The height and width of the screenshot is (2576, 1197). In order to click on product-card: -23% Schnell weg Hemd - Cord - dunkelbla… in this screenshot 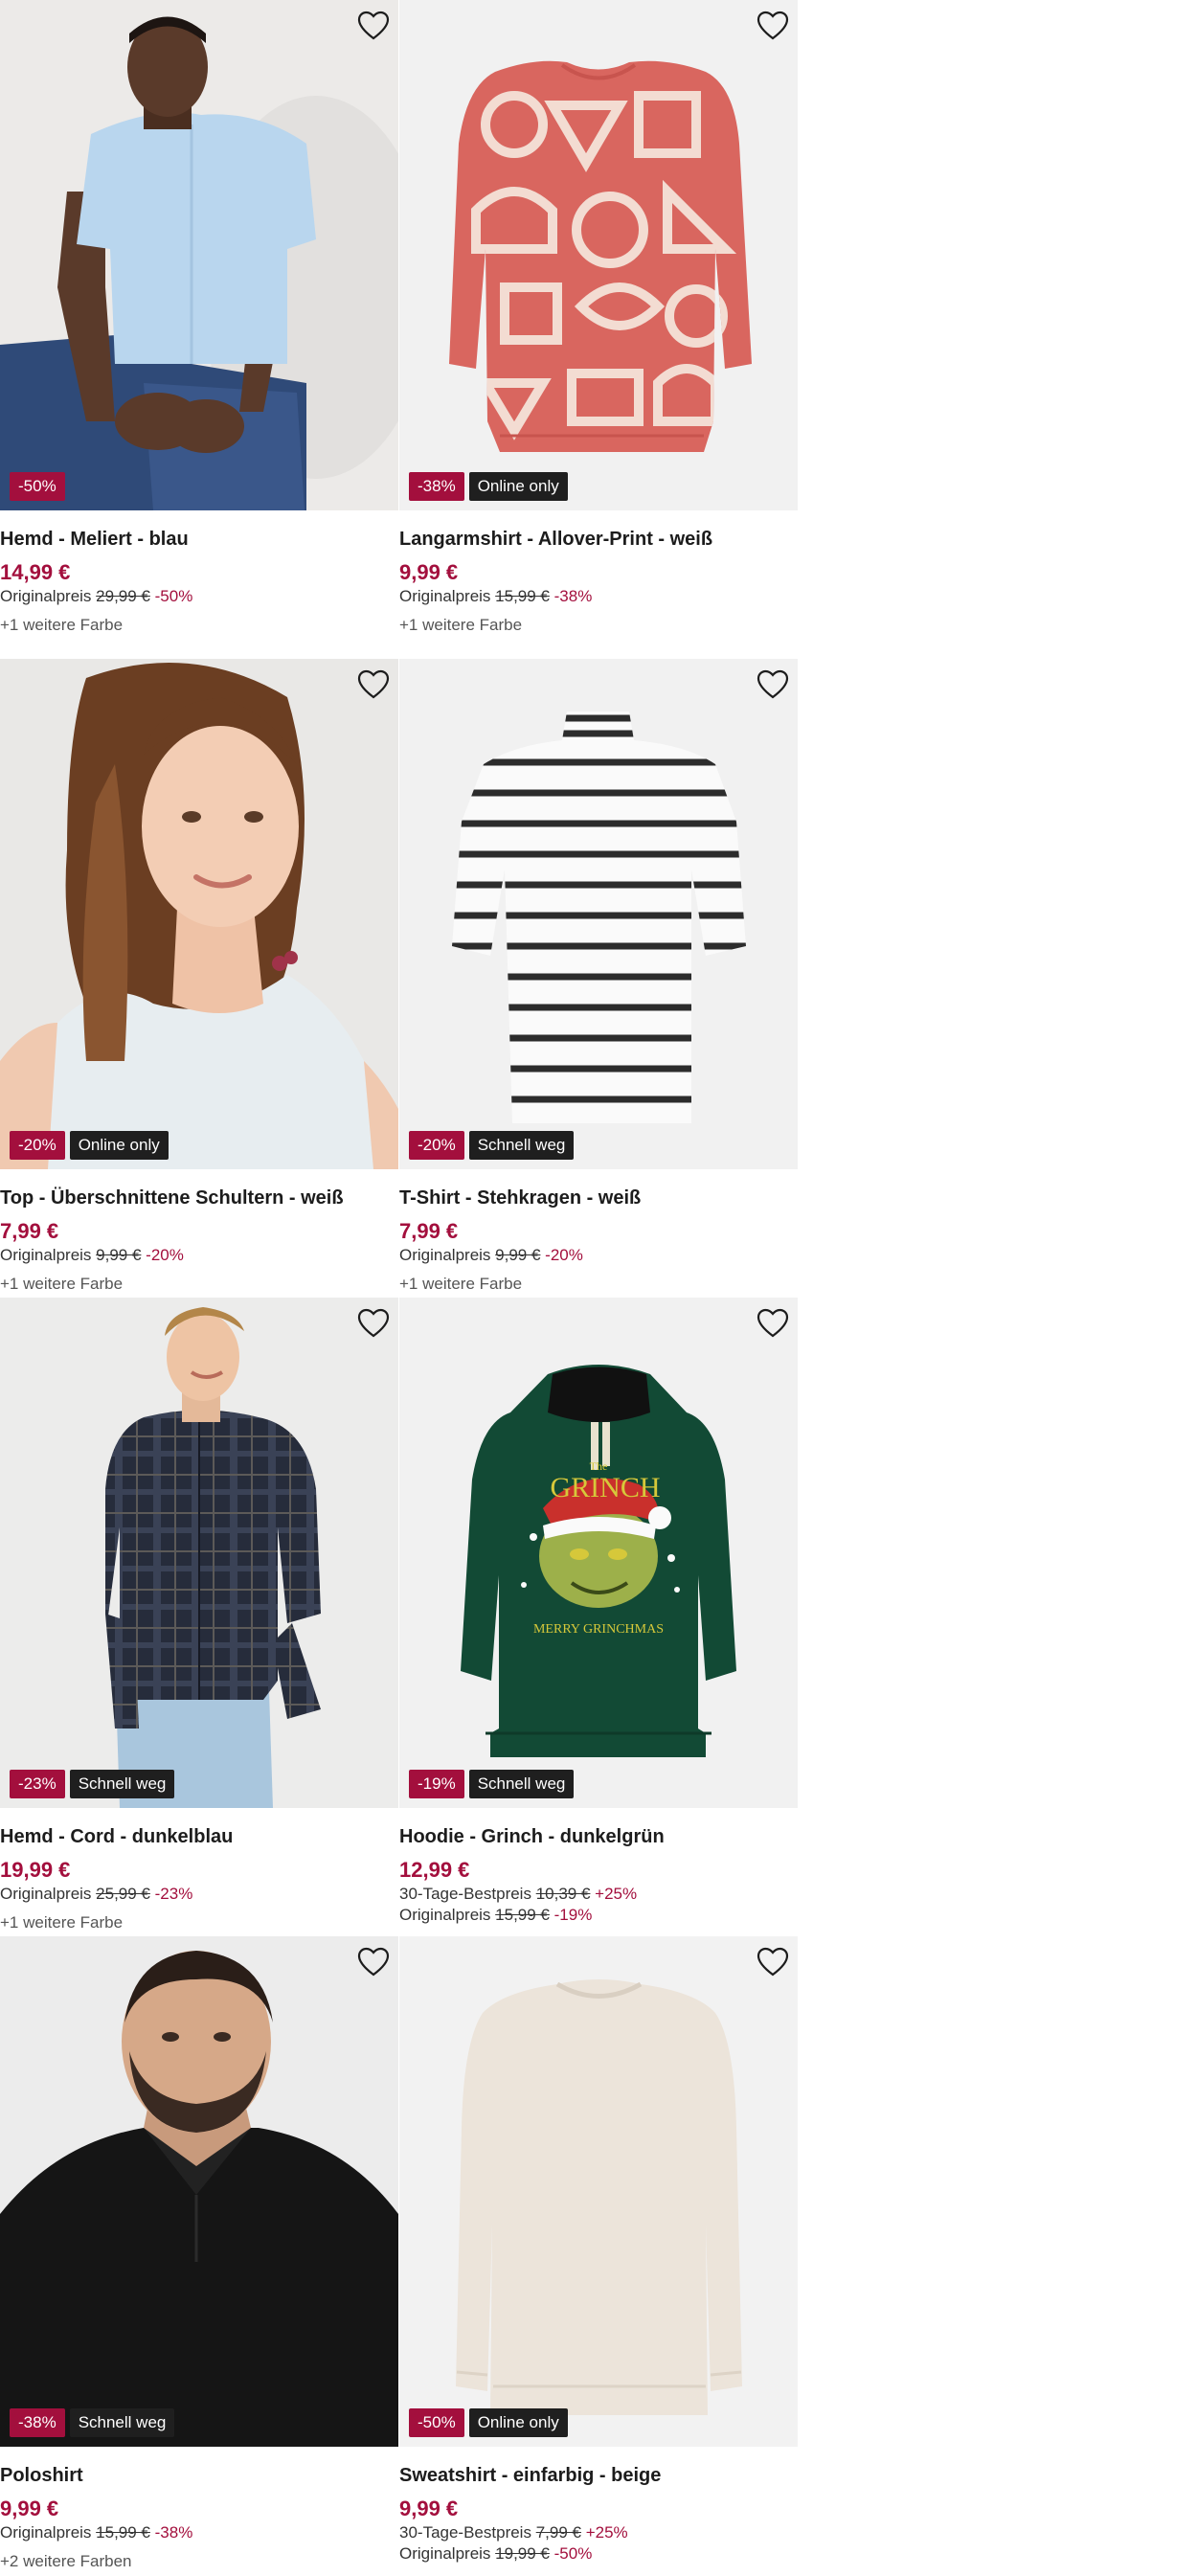, I will do `click(199, 1617)`.